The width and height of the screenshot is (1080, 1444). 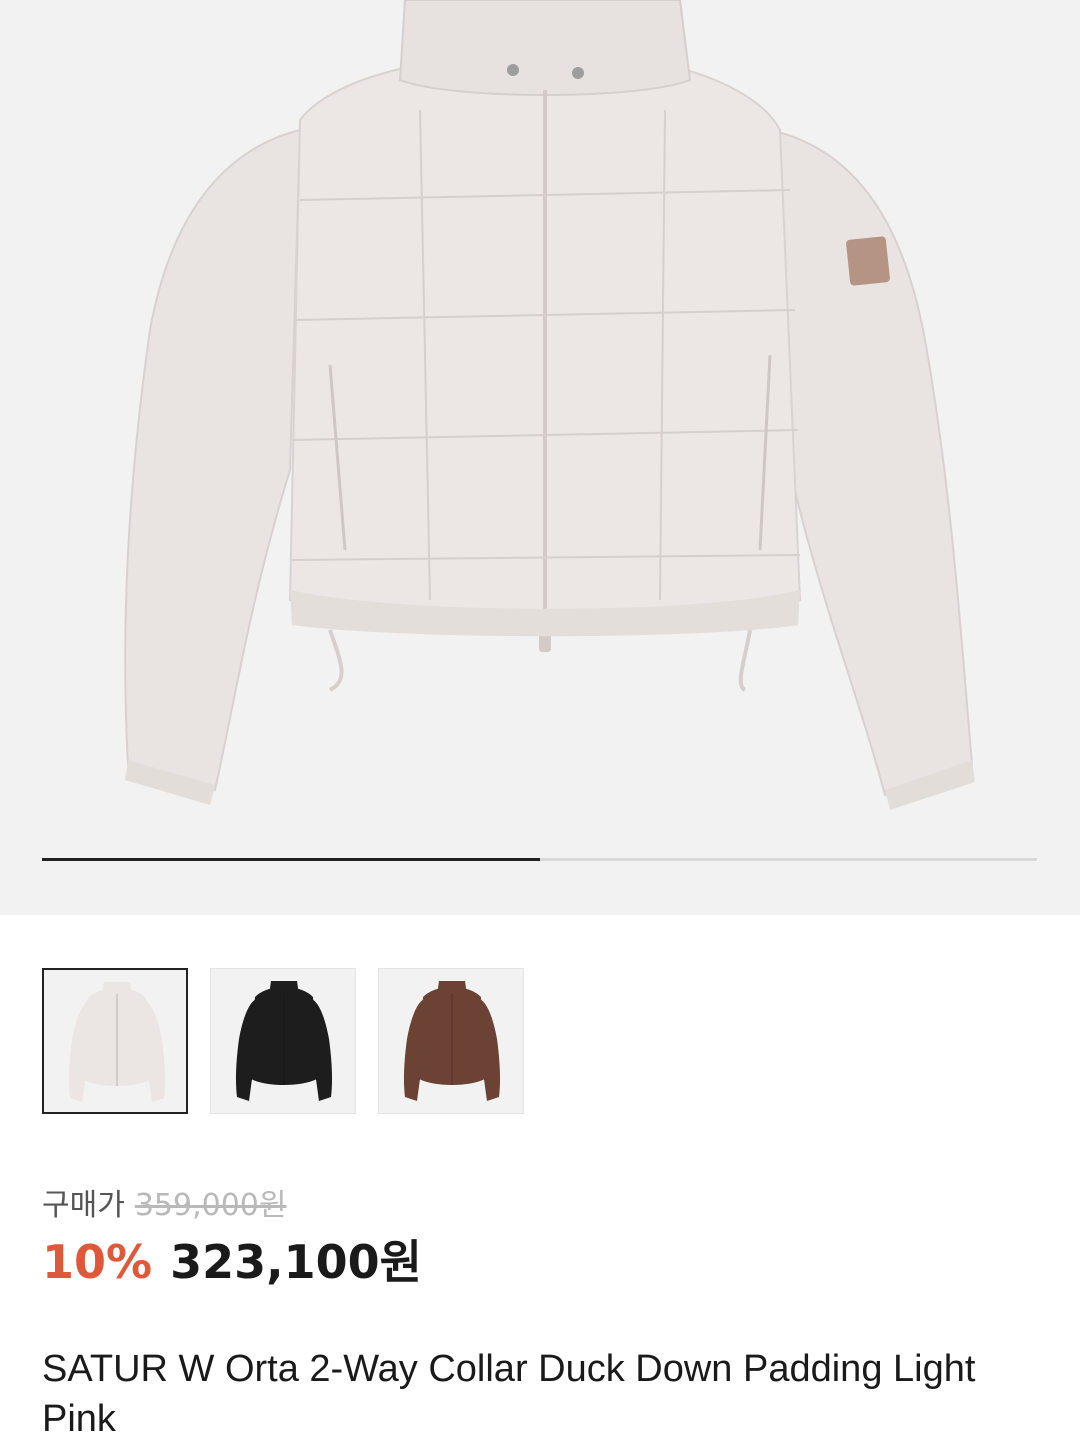 I want to click on gallery-progress-track, so click(x=539, y=859).